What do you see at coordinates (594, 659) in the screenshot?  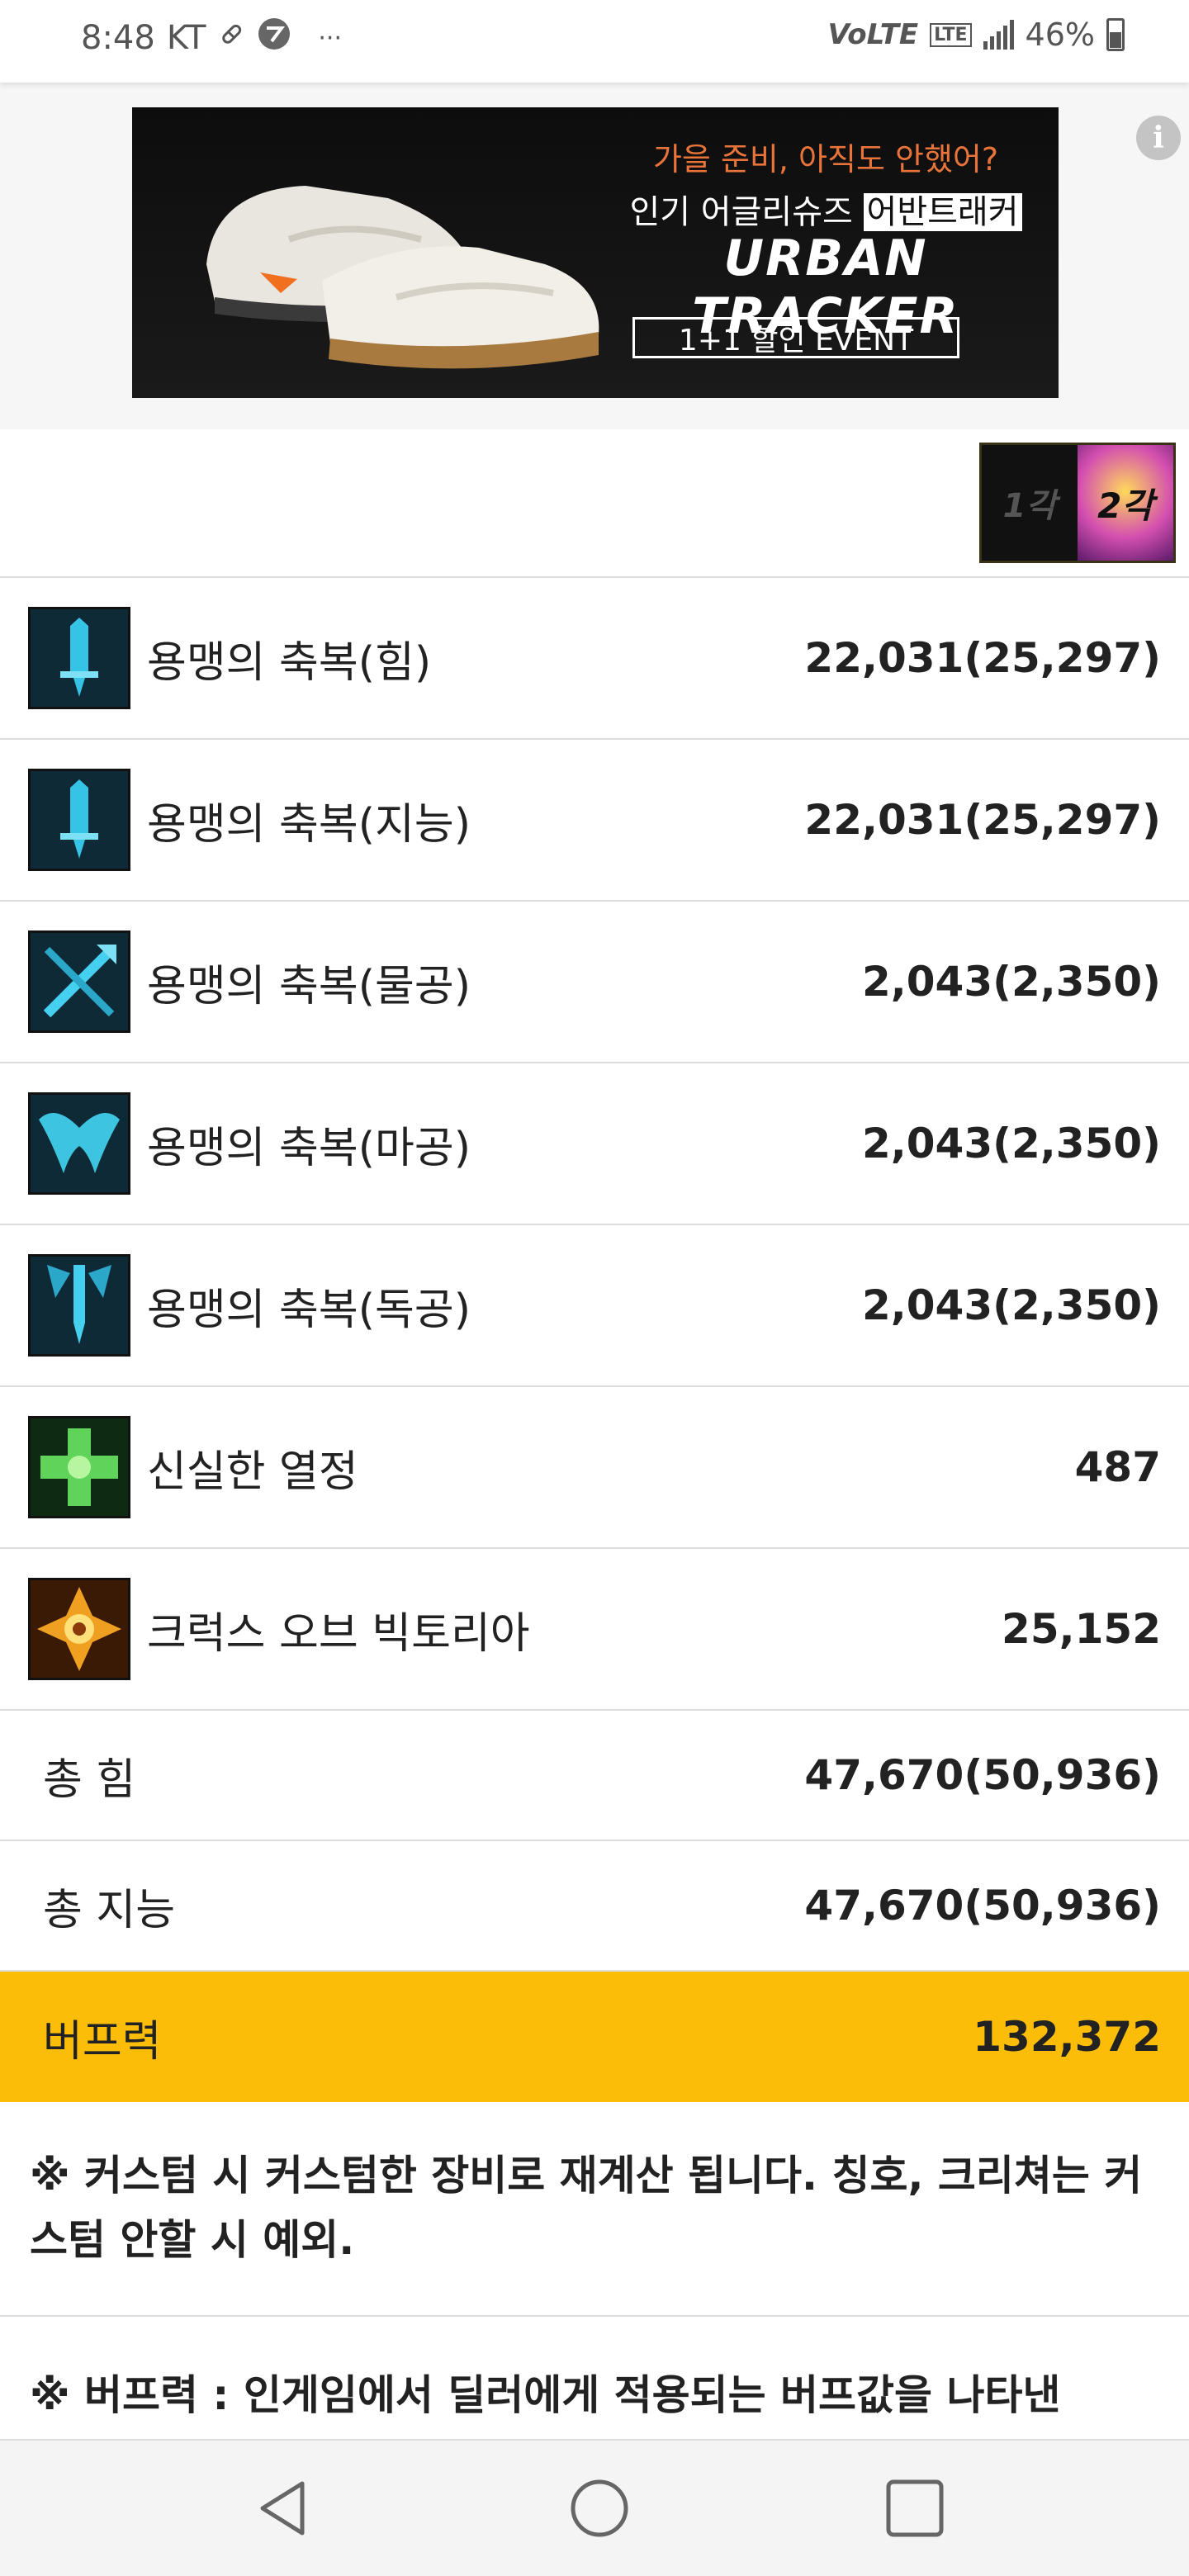 I see `buff-row: 용맹의 축복(힘) 22,031(25,297)` at bounding box center [594, 659].